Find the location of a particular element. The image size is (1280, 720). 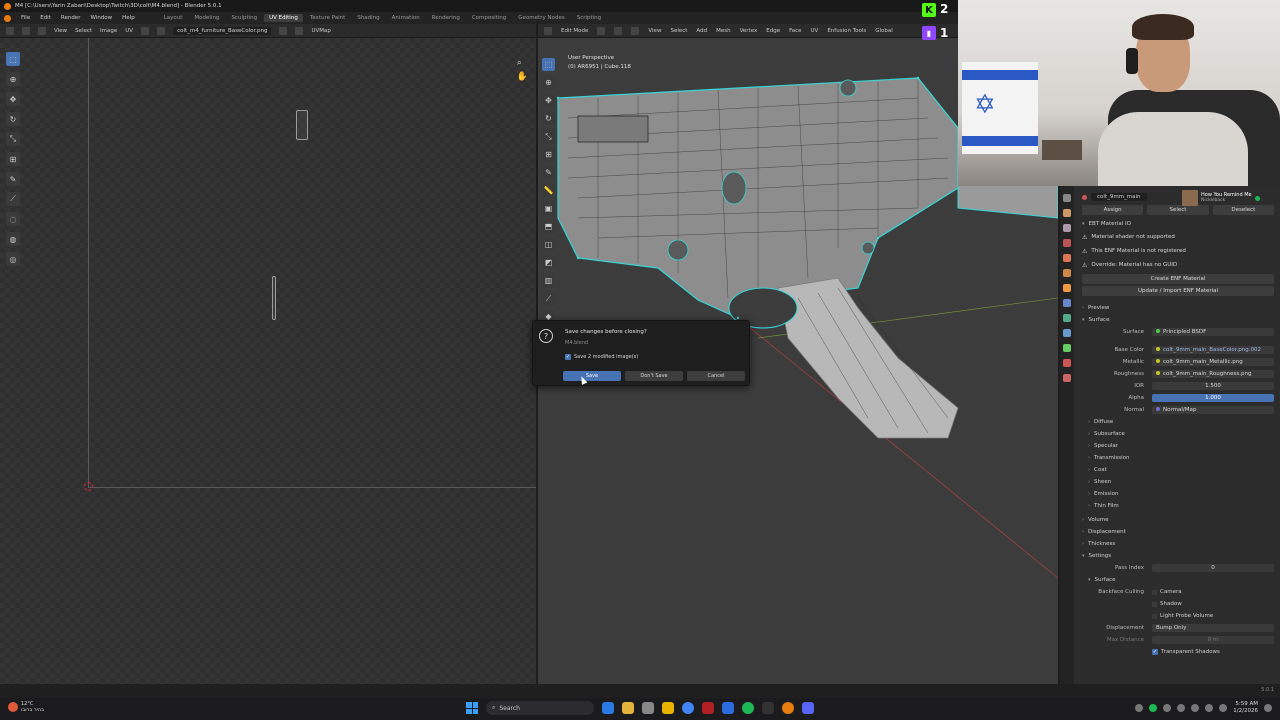

vp-menu-select: Select is located at coordinates (678, 31).